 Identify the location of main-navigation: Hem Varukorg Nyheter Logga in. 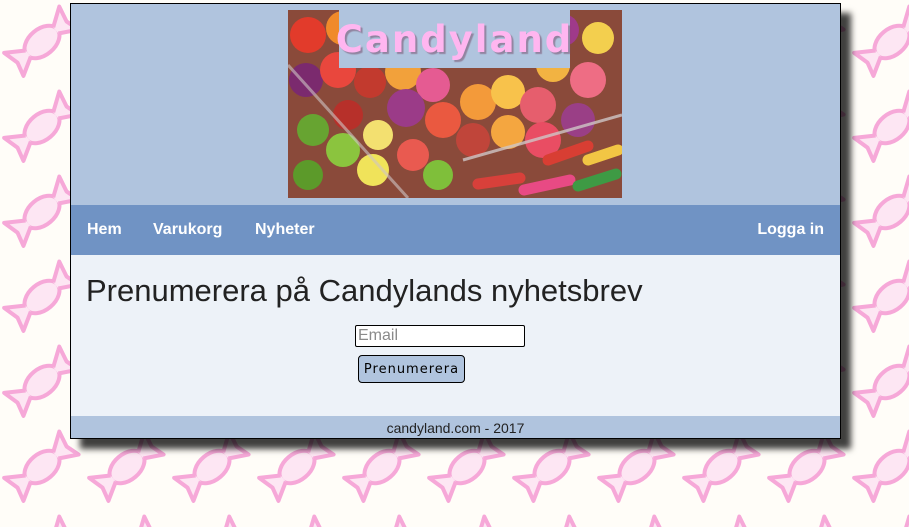
(455, 230).